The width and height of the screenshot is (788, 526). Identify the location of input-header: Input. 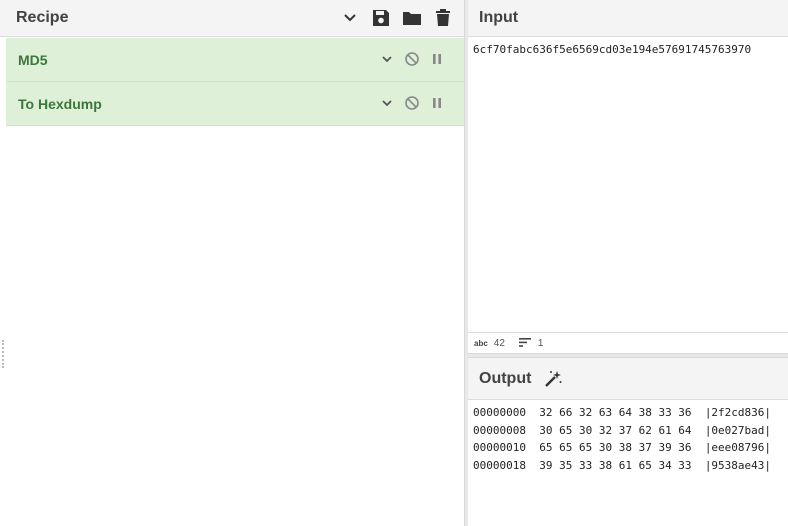
(628, 18).